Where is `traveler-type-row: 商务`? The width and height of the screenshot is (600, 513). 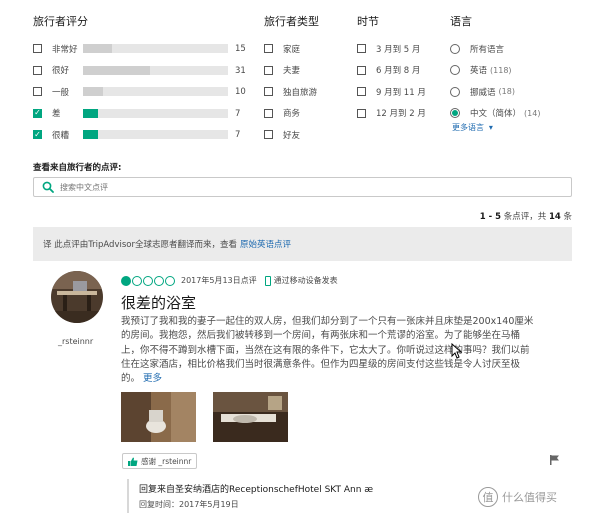 traveler-type-row: 商务 is located at coordinates (309, 114).